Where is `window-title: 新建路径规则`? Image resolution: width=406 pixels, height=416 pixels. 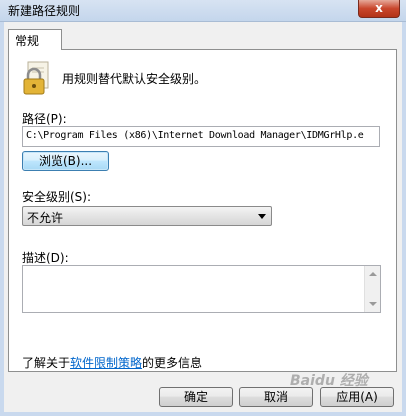 window-title: 新建路径规则 is located at coordinates (44, 11).